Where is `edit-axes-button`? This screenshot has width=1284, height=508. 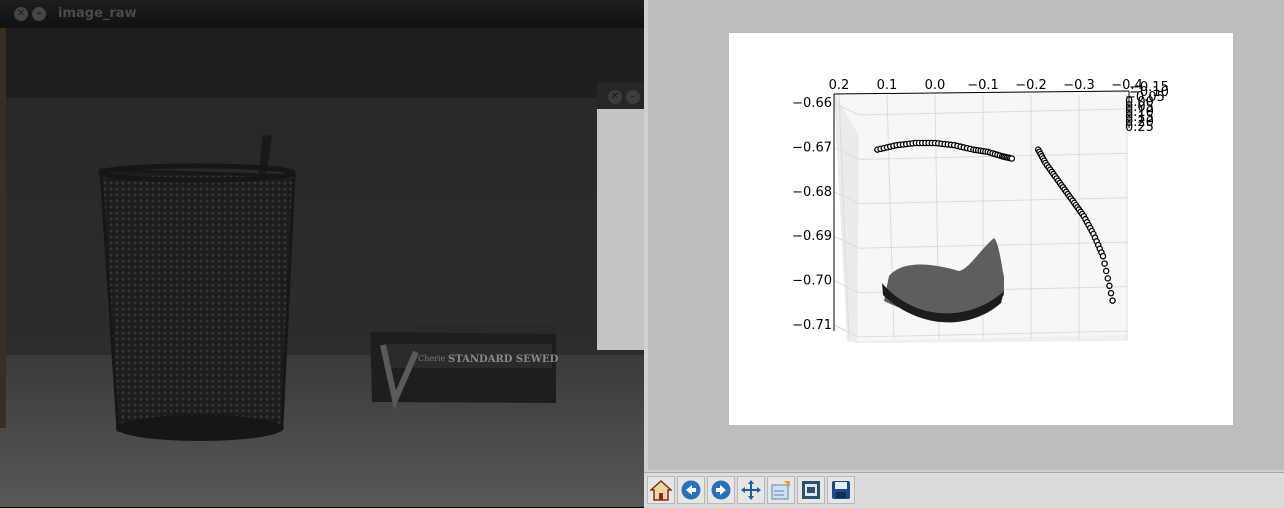
edit-axes-button is located at coordinates (811, 490).